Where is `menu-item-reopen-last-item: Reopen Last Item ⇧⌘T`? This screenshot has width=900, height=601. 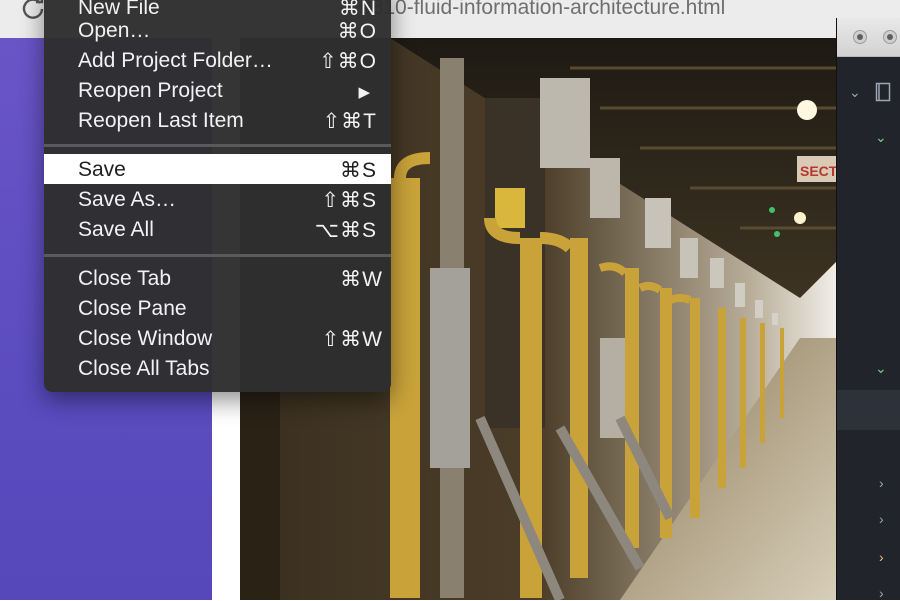
menu-item-reopen-last-item: Reopen Last Item ⇧⌘T is located at coordinates (217, 120).